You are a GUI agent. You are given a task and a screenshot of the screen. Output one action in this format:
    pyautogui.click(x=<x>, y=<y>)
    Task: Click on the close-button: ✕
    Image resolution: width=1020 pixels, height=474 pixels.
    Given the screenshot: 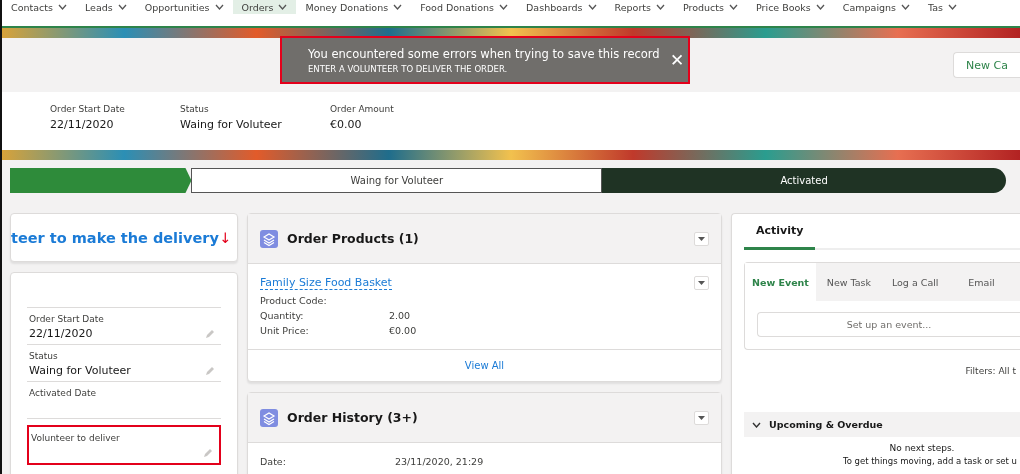 What is the action you would take?
    pyautogui.click(x=676, y=60)
    